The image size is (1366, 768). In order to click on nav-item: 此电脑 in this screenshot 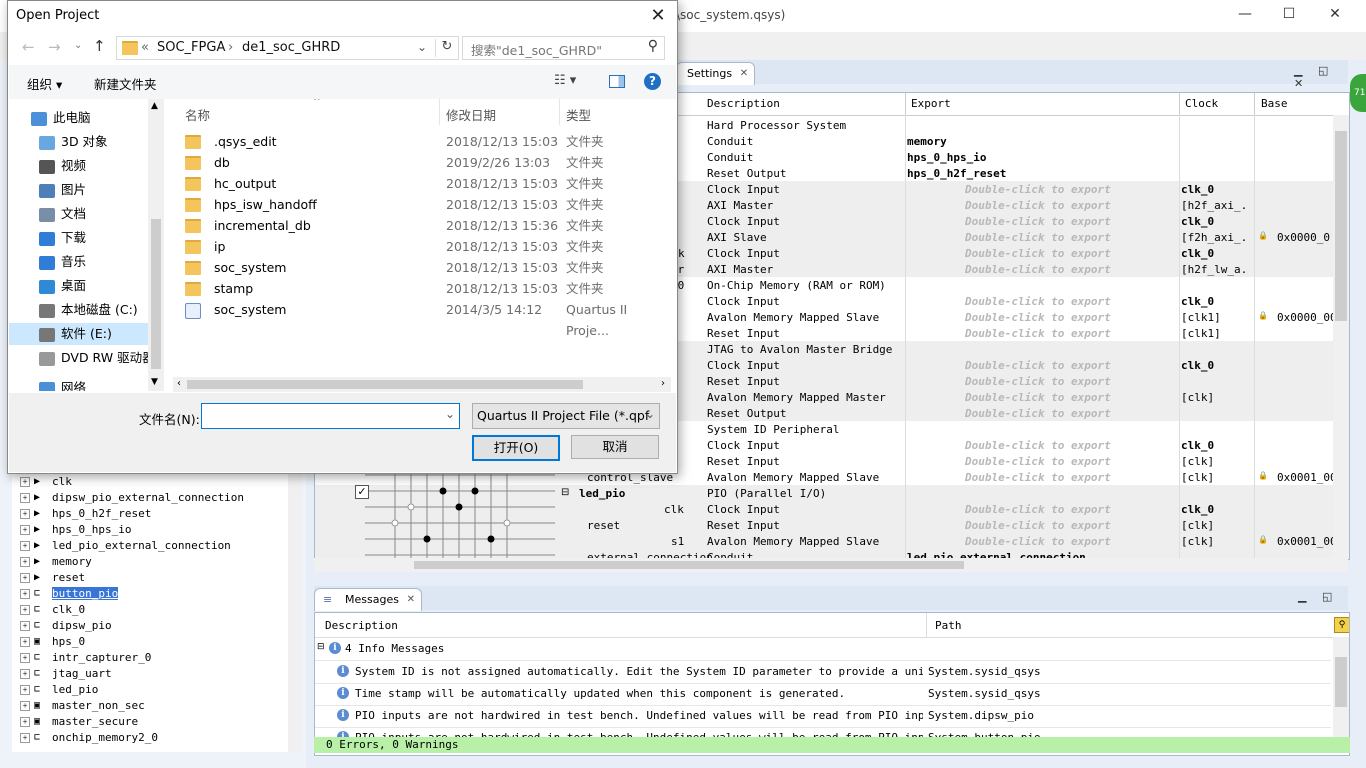, I will do `click(61, 118)`.